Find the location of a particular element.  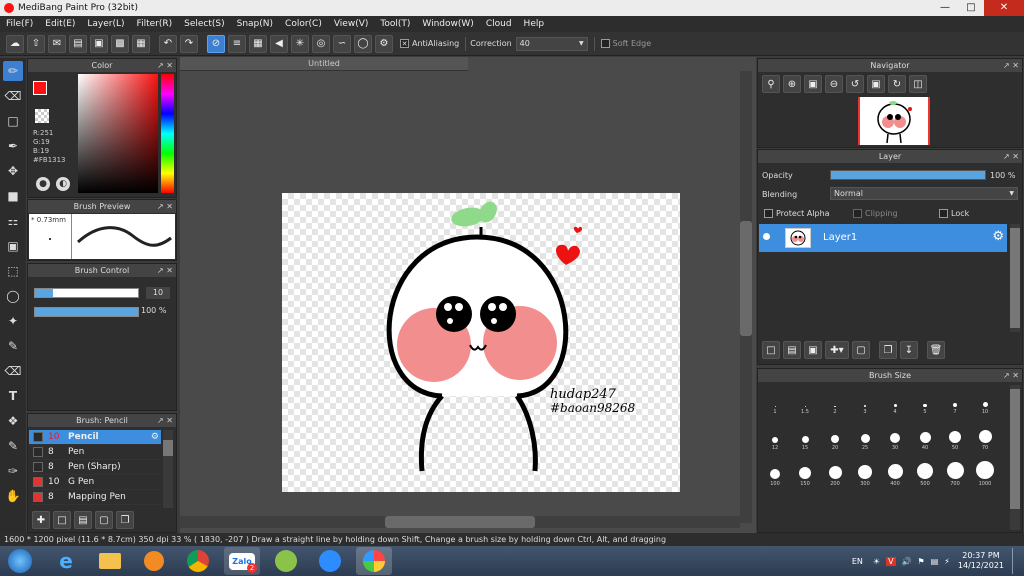

color-picker-square is located at coordinates (118, 133).